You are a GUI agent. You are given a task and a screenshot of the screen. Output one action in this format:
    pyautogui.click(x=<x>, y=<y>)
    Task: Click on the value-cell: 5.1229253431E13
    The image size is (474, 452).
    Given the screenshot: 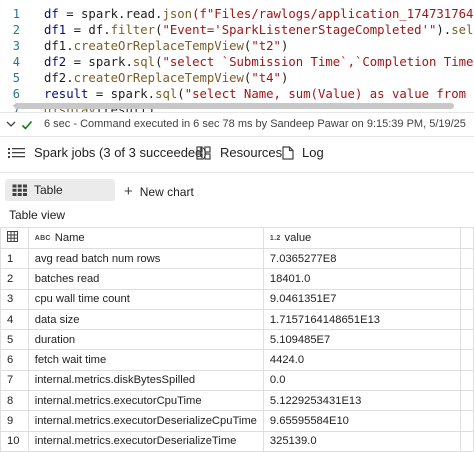 What is the action you would take?
    pyautogui.click(x=361, y=401)
    